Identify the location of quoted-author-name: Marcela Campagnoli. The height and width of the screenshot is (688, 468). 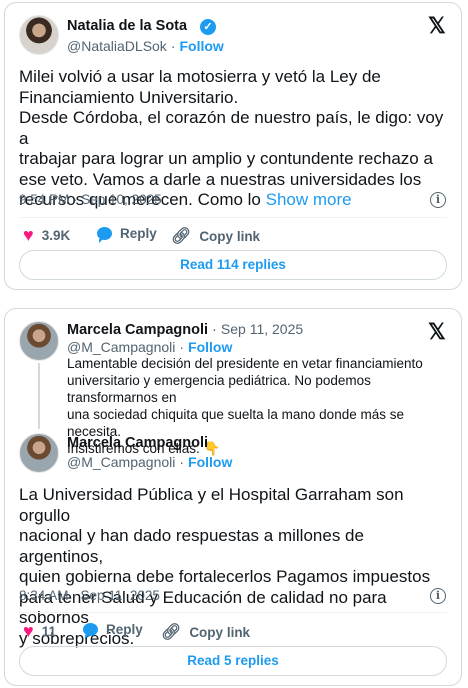
(137, 330).